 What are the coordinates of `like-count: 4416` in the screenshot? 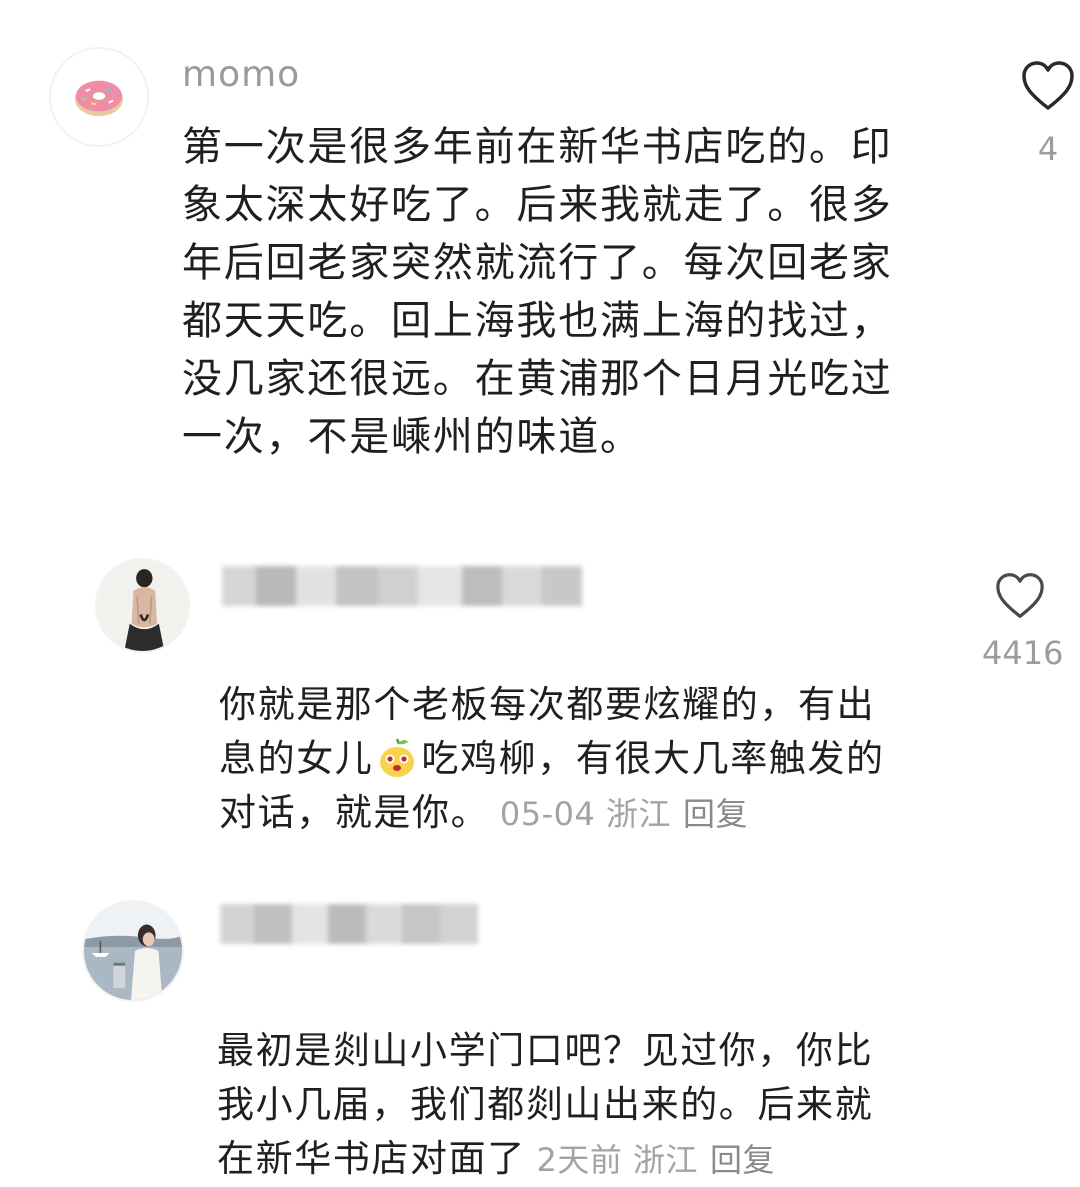 It's located at (1023, 653).